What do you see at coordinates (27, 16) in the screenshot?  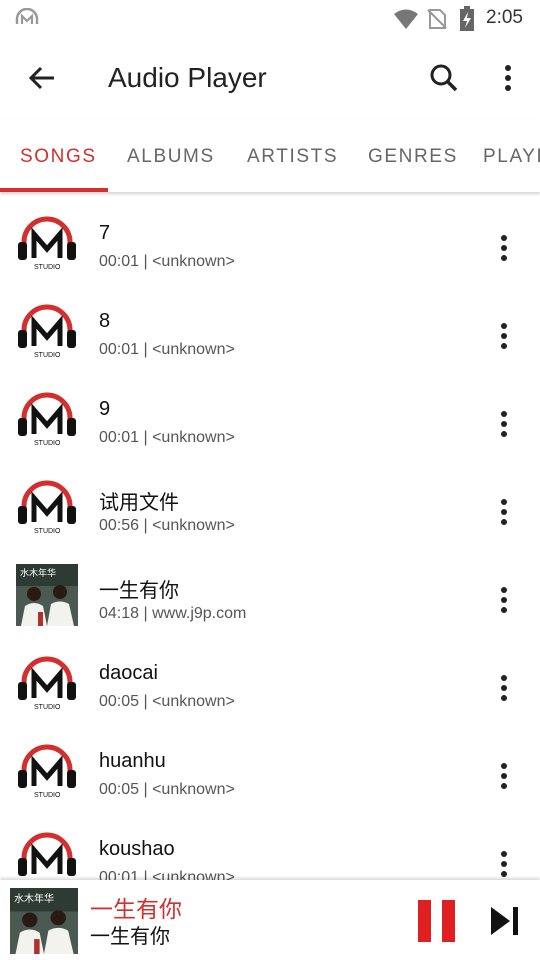 I see `app-notification-icon` at bounding box center [27, 16].